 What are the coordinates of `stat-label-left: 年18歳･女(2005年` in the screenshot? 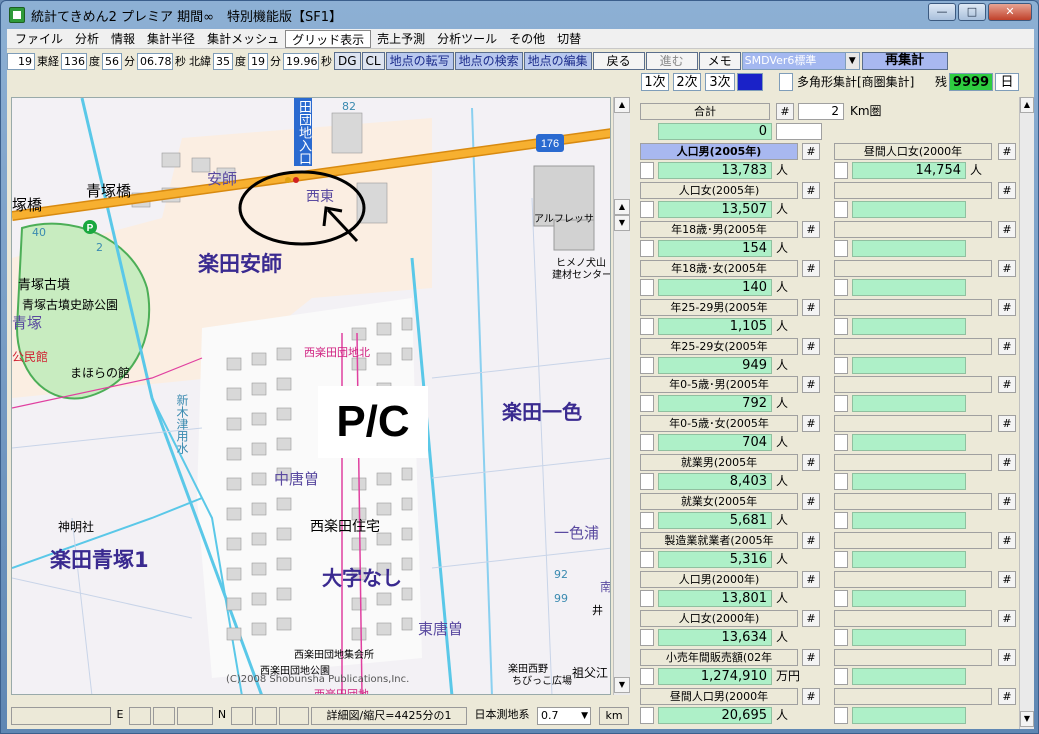 It's located at (719, 268).